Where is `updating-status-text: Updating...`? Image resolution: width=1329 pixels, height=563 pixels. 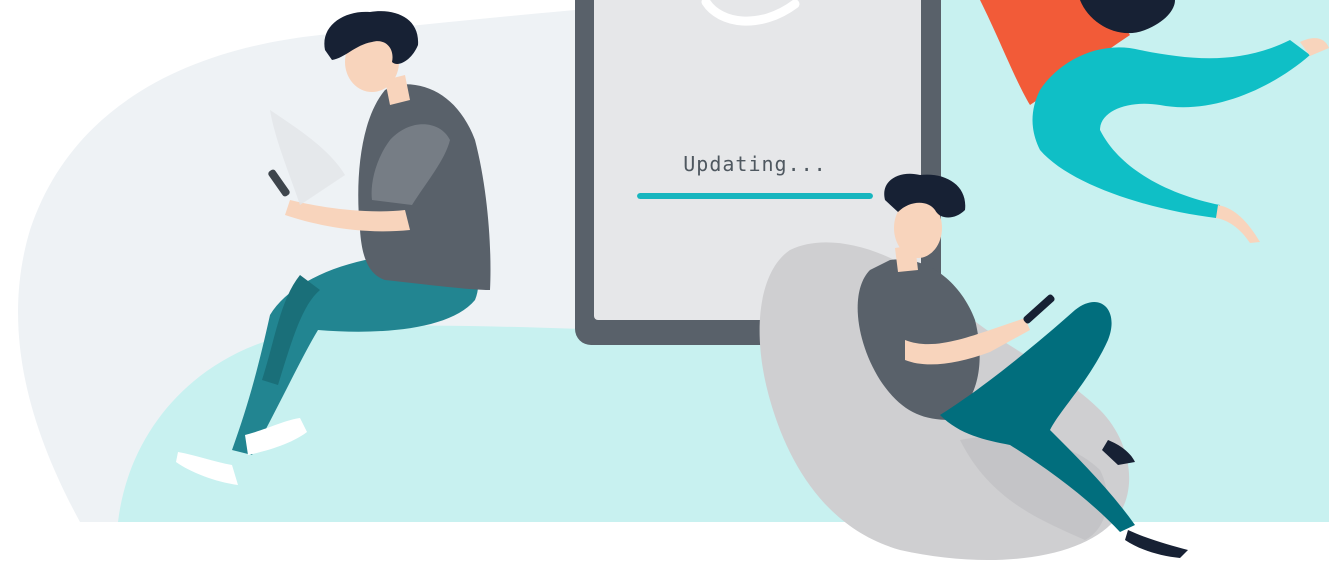
updating-status-text: Updating... is located at coordinates (755, 164).